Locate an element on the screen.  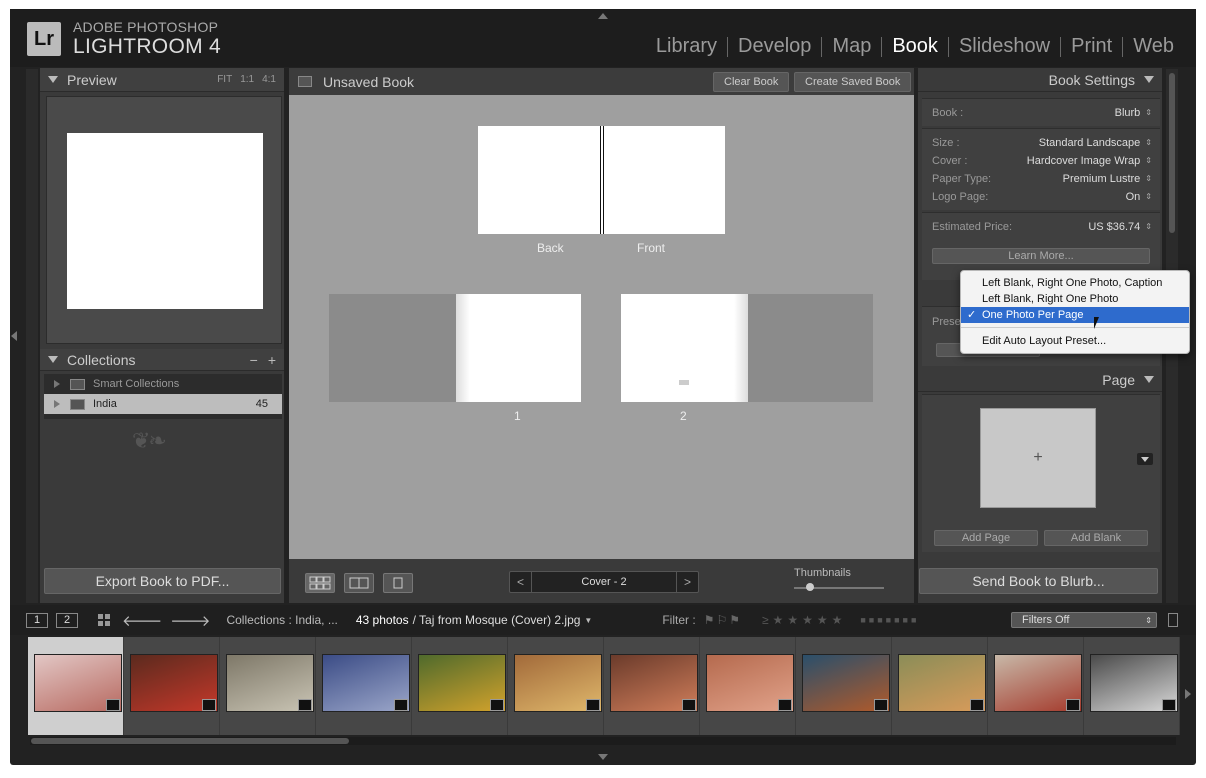
single-page-view-button is located at coordinates (398, 583).